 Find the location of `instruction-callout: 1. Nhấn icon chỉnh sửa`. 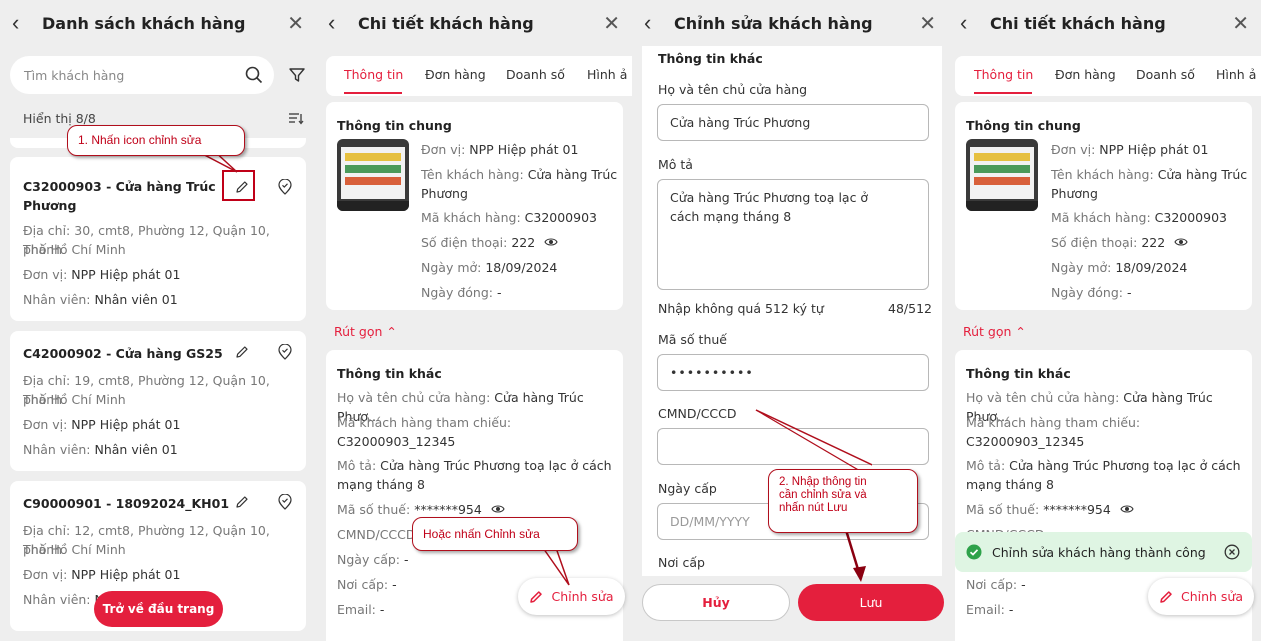

instruction-callout: 1. Nhấn icon chỉnh sửa is located at coordinates (156, 140).